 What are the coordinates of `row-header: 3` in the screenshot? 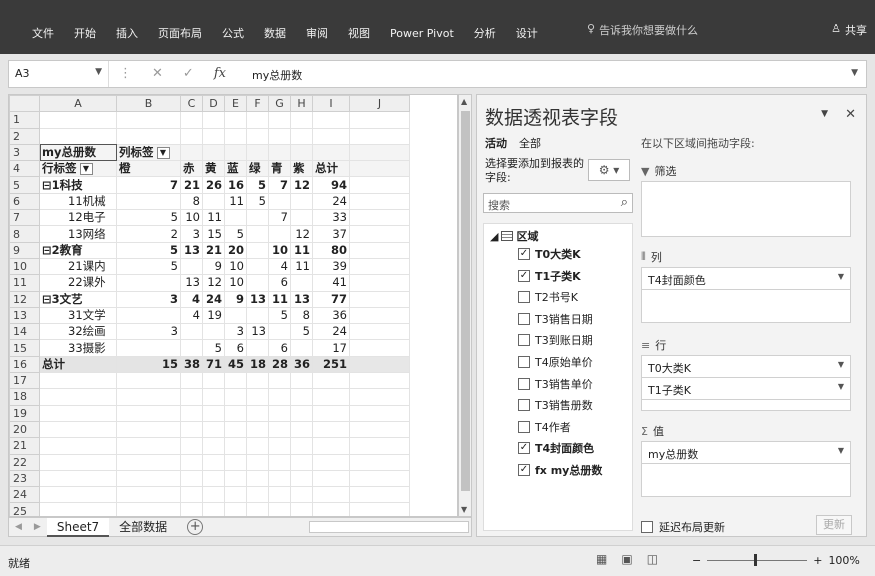 It's located at (24, 152).